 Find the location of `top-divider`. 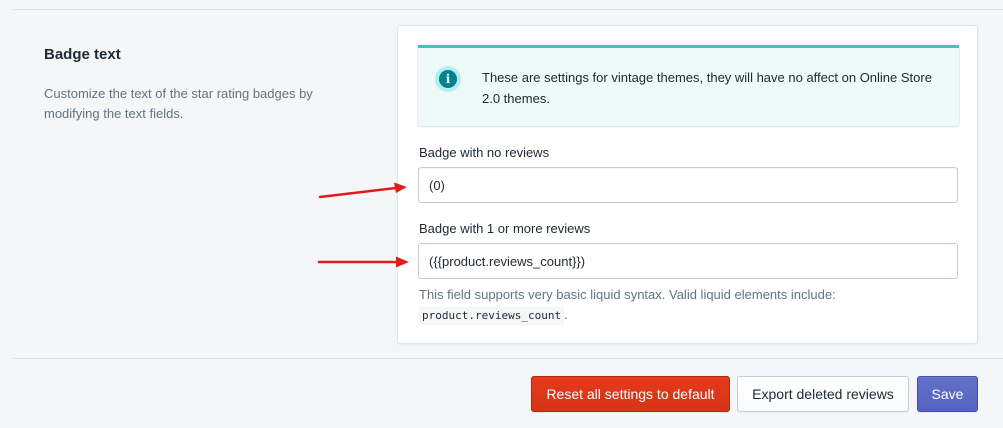

top-divider is located at coordinates (507, 9).